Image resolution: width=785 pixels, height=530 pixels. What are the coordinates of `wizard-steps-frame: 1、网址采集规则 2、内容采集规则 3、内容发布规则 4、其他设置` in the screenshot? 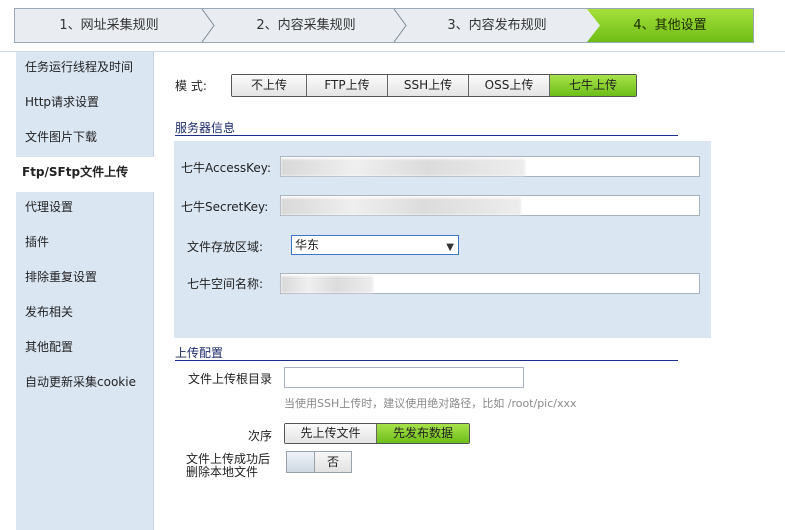 It's located at (384, 25).